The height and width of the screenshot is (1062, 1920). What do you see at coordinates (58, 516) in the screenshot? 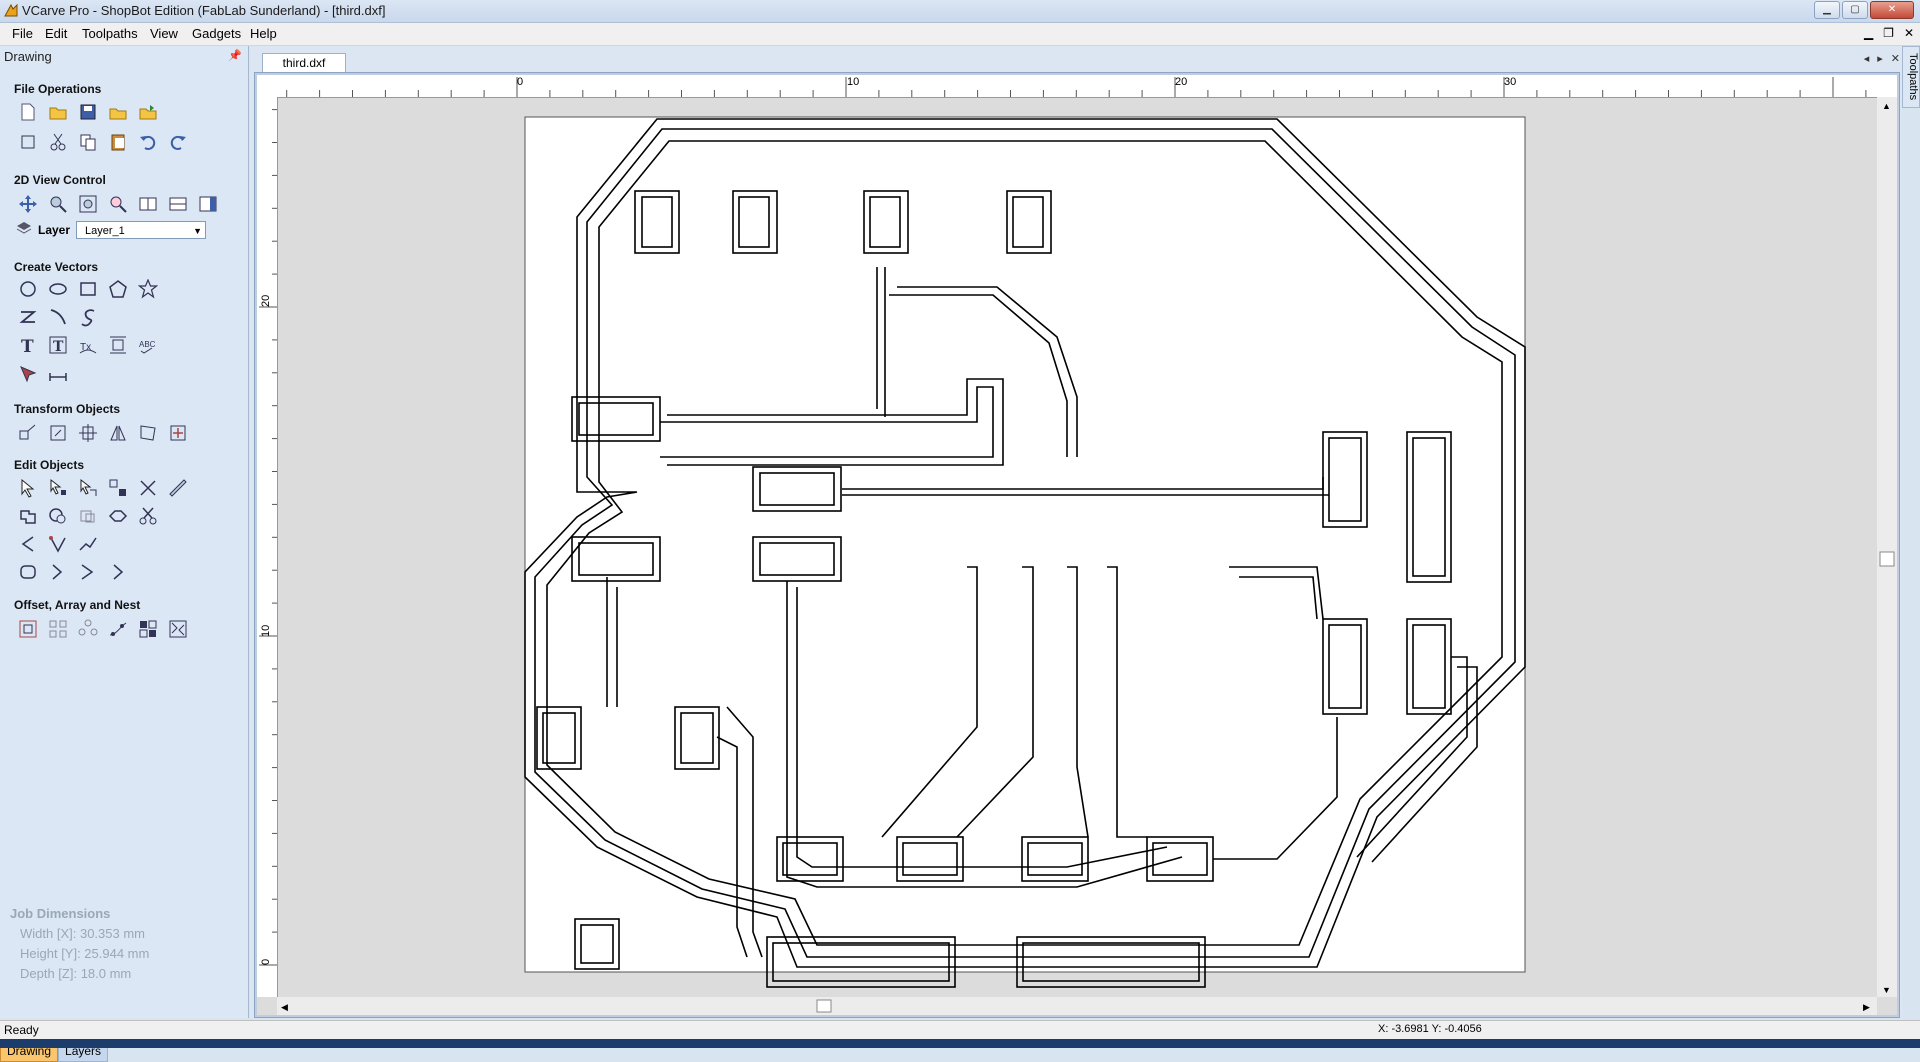
I see `subtract-icon` at bounding box center [58, 516].